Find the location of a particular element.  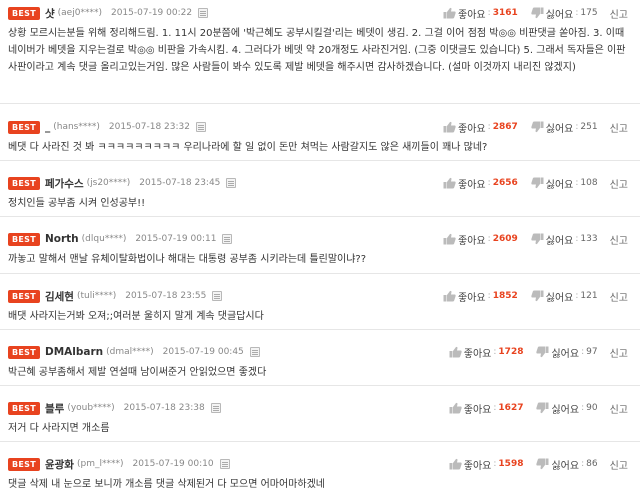

nickname: 블루 is located at coordinates (54, 408).